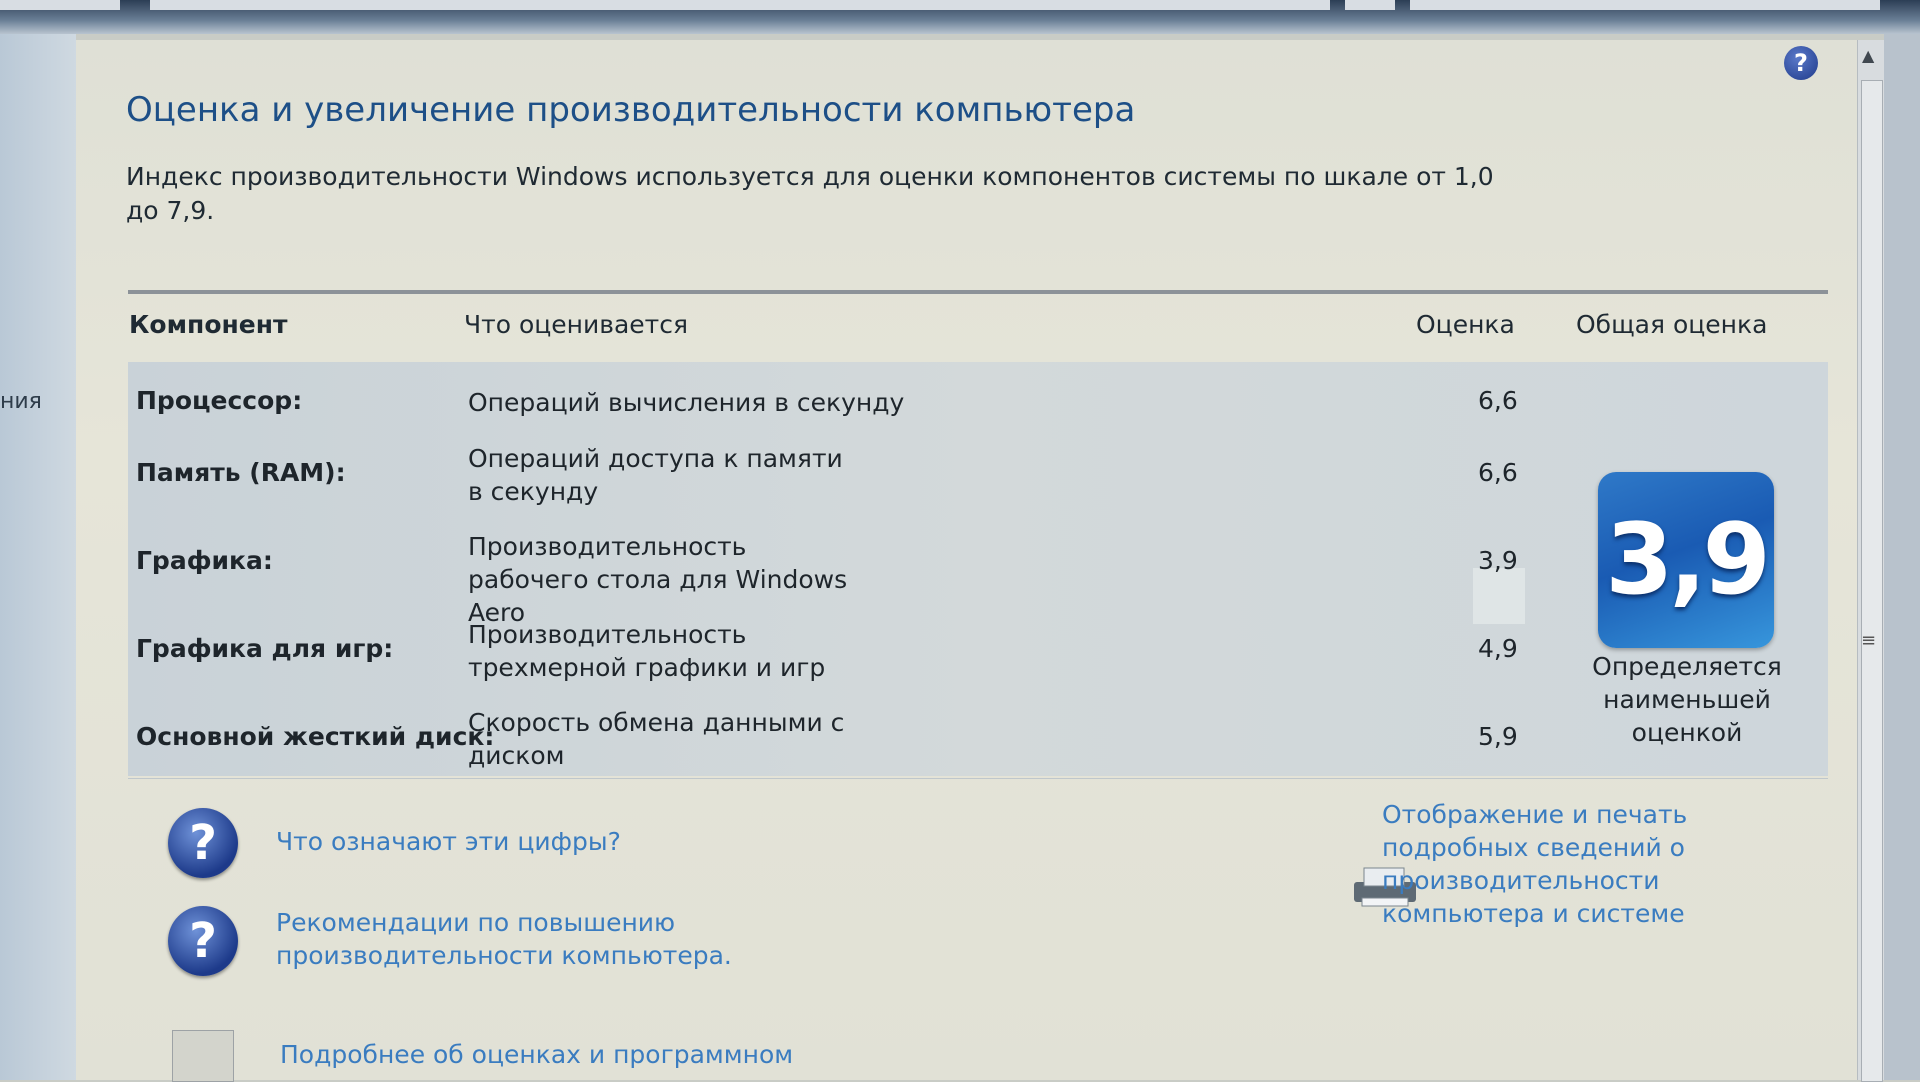  What do you see at coordinates (686, 402) in the screenshot?
I see `component-description: Операций вычисления в секунду` at bounding box center [686, 402].